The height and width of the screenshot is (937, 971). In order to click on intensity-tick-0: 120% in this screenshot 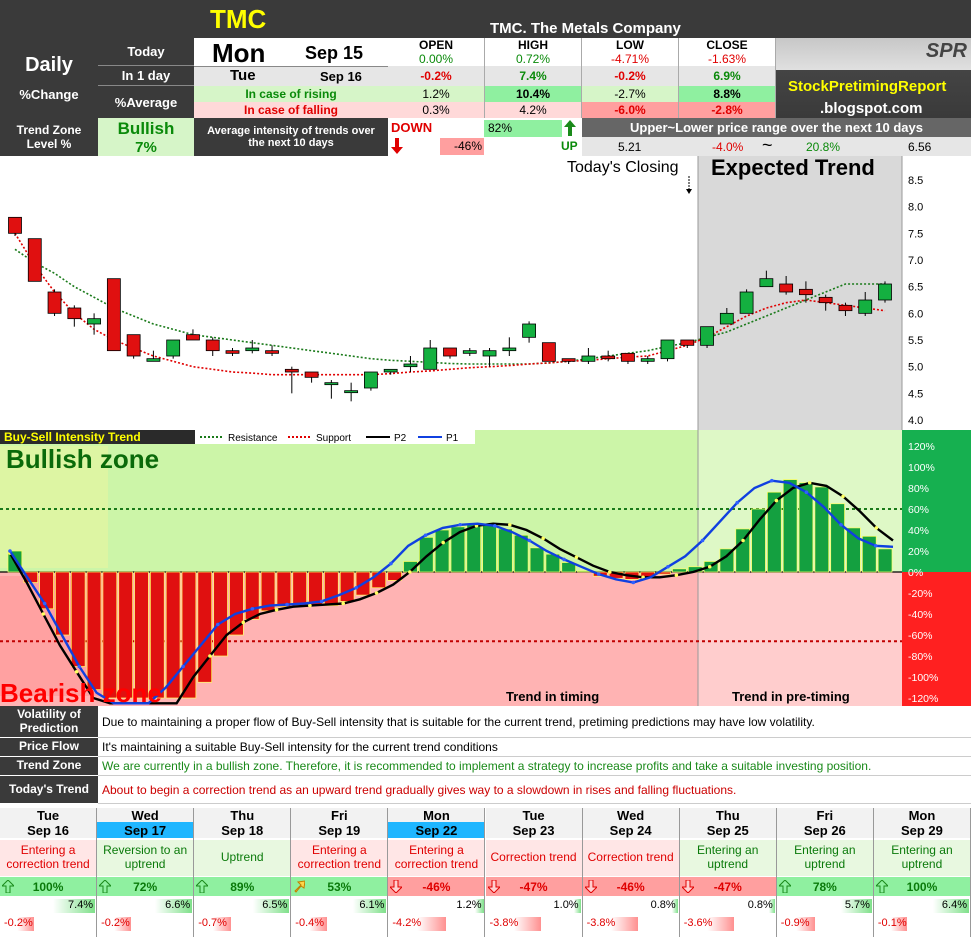, I will do `click(921, 447)`.